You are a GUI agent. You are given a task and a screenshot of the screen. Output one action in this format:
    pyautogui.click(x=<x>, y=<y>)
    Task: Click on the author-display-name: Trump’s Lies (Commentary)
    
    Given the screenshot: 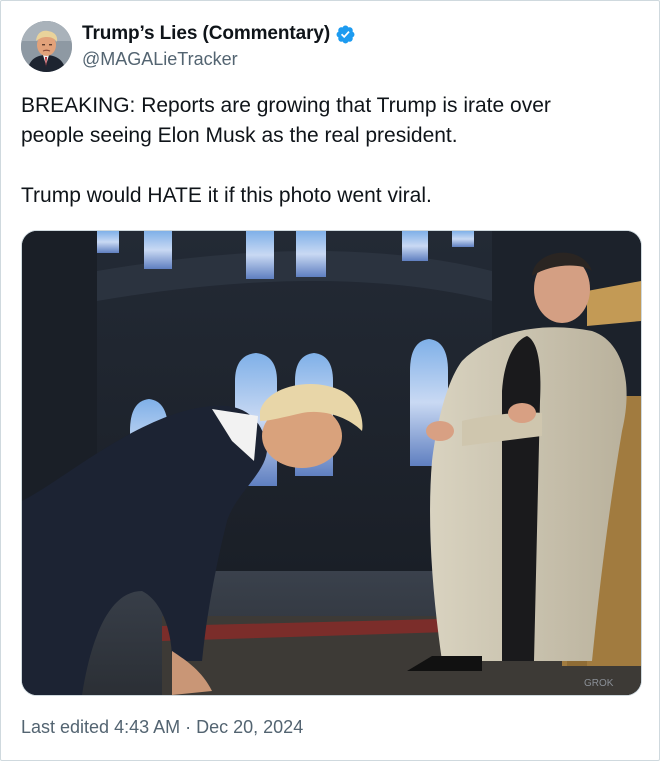 What is the action you would take?
    pyautogui.click(x=206, y=34)
    